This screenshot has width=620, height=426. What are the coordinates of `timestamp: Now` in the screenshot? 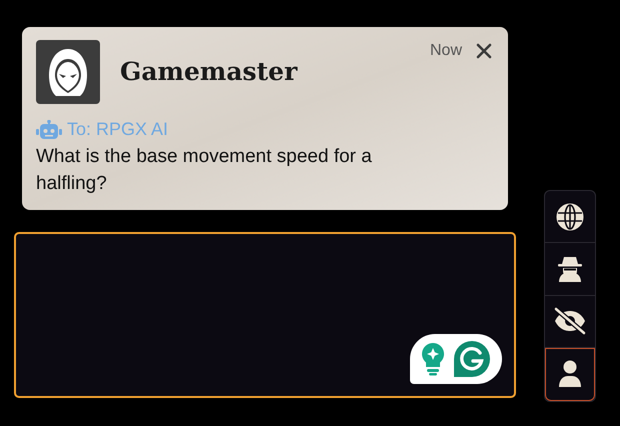 It's located at (446, 51).